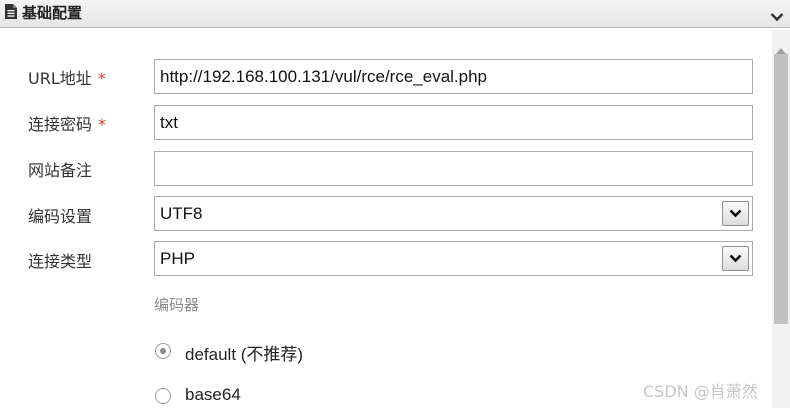 This screenshot has height=408, width=790. What do you see at coordinates (453, 258) in the screenshot?
I see `type-select: PHP` at bounding box center [453, 258].